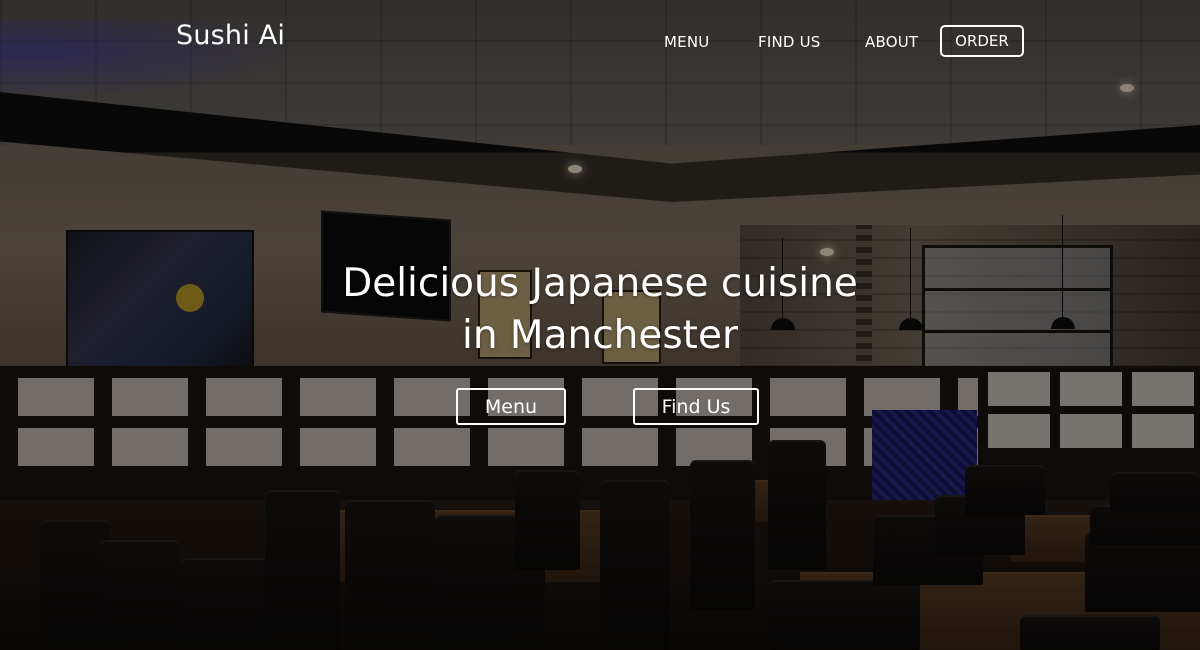 The height and width of the screenshot is (650, 1200). What do you see at coordinates (891, 42) in the screenshot?
I see `nav-link-about: ABOUT` at bounding box center [891, 42].